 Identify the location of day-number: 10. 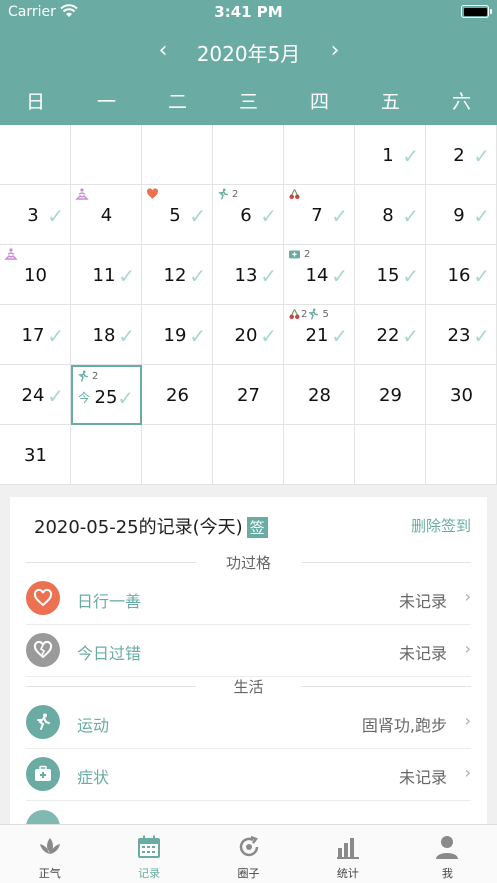
(35, 275).